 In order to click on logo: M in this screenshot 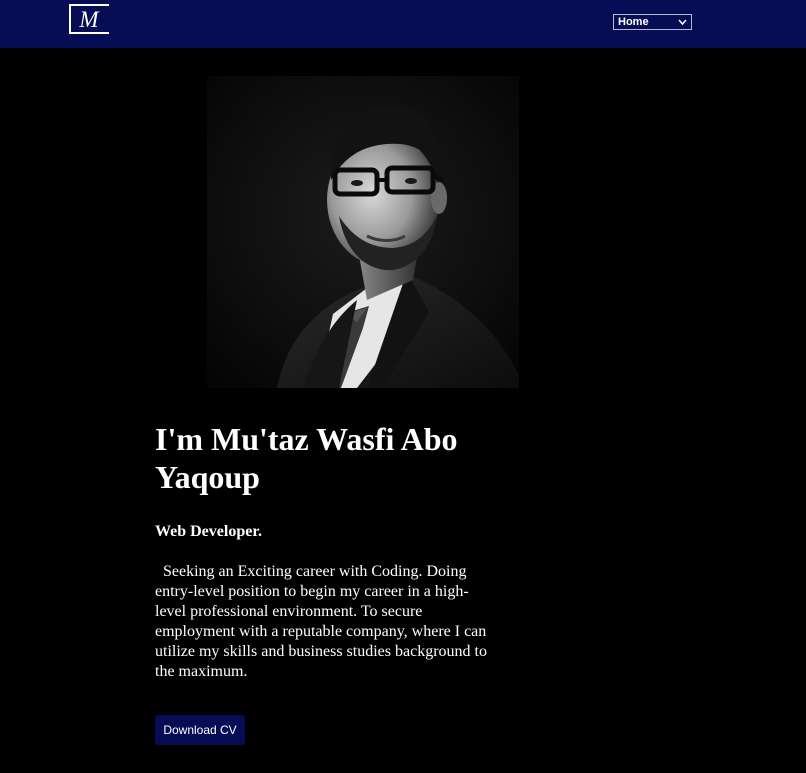, I will do `click(89, 20)`.